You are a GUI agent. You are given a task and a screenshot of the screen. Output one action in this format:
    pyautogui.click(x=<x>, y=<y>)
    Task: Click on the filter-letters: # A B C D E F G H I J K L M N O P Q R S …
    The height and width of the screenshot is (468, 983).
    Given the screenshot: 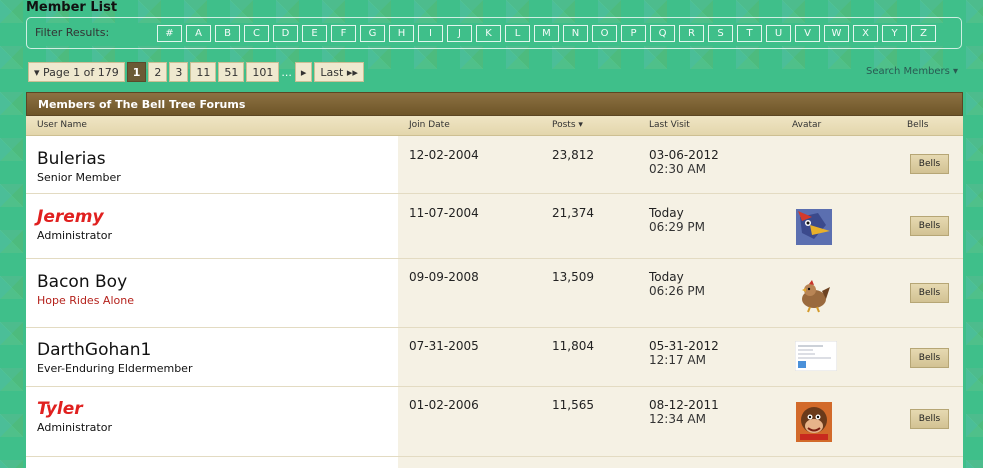 What is the action you would take?
    pyautogui.click(x=548, y=33)
    